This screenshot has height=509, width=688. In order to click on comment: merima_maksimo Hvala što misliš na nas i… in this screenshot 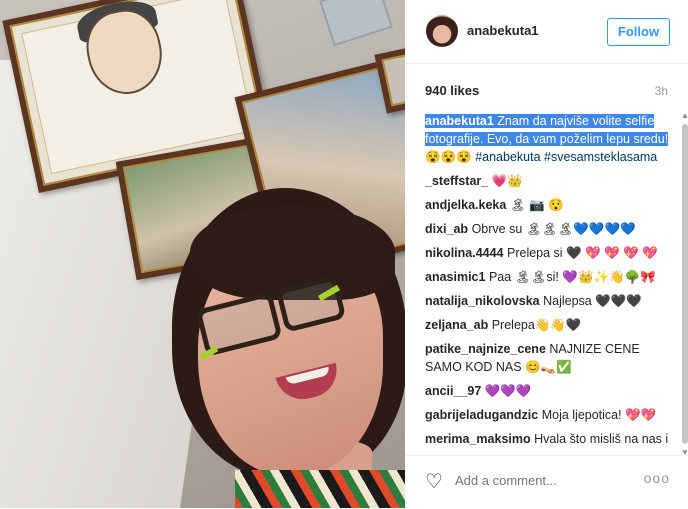, I will do `click(551, 438)`.